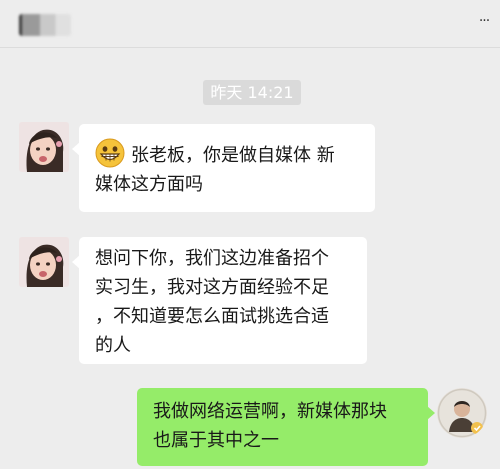 The image size is (500, 469). Describe the element at coordinates (45, 25) in the screenshot. I see `contact-name-blurred` at that location.